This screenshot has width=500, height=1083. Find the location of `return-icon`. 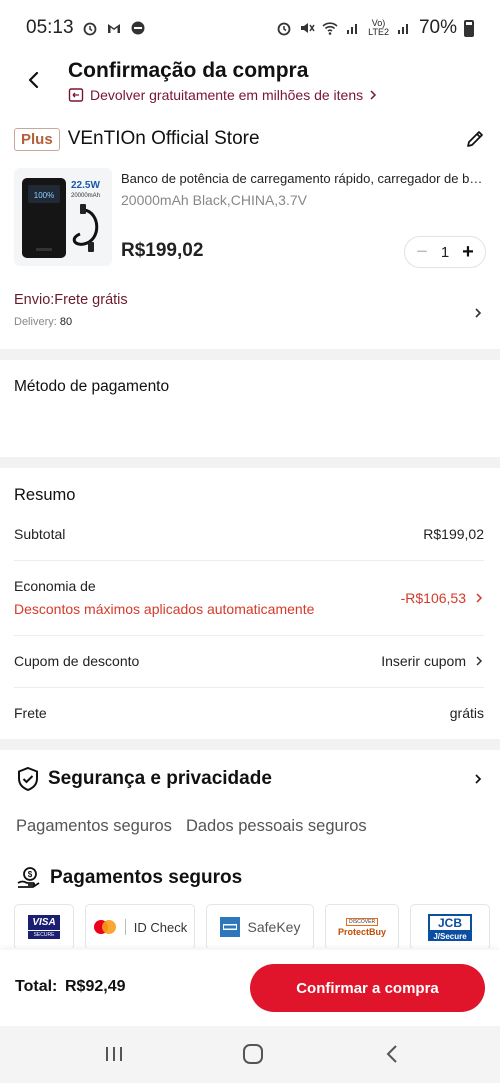

return-icon is located at coordinates (76, 95).